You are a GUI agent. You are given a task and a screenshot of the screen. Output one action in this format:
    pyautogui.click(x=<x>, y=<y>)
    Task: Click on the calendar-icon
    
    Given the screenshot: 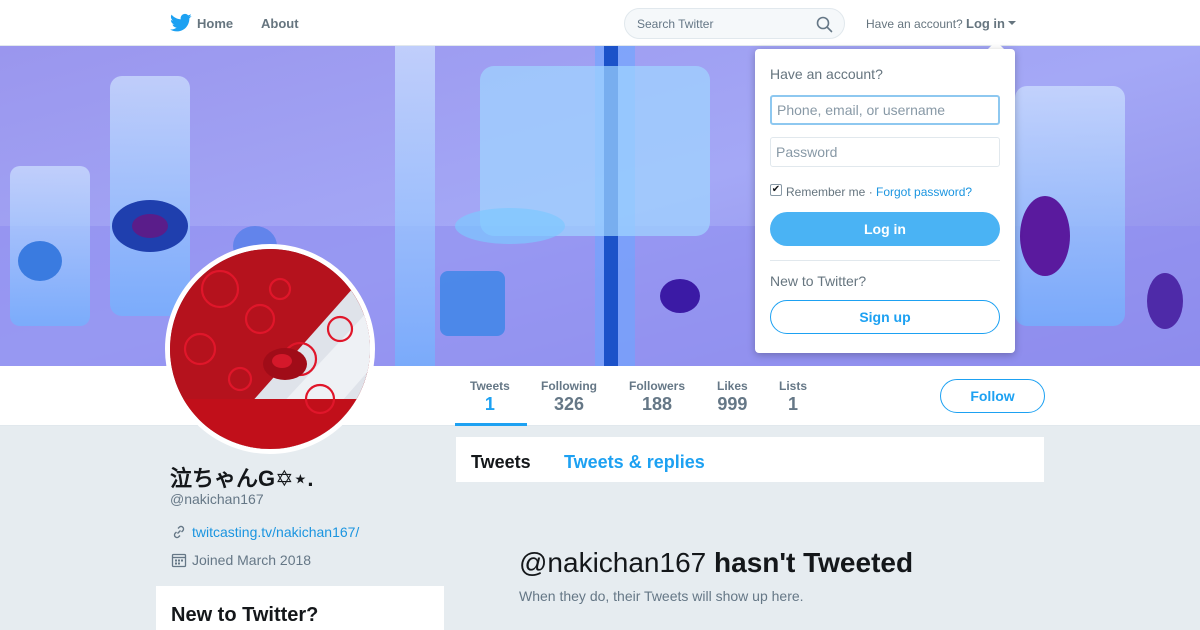 What is the action you would take?
    pyautogui.click(x=179, y=560)
    